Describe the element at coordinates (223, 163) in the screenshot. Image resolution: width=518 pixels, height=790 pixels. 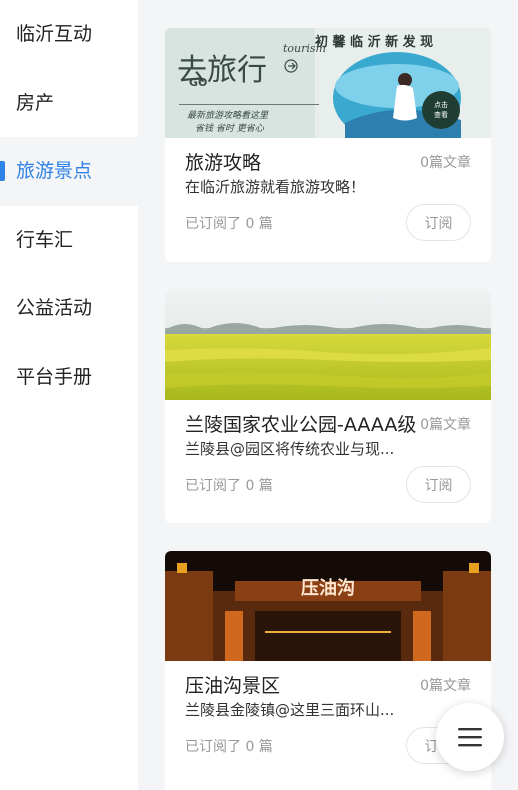
I see `card-title: 旅游攻略` at that location.